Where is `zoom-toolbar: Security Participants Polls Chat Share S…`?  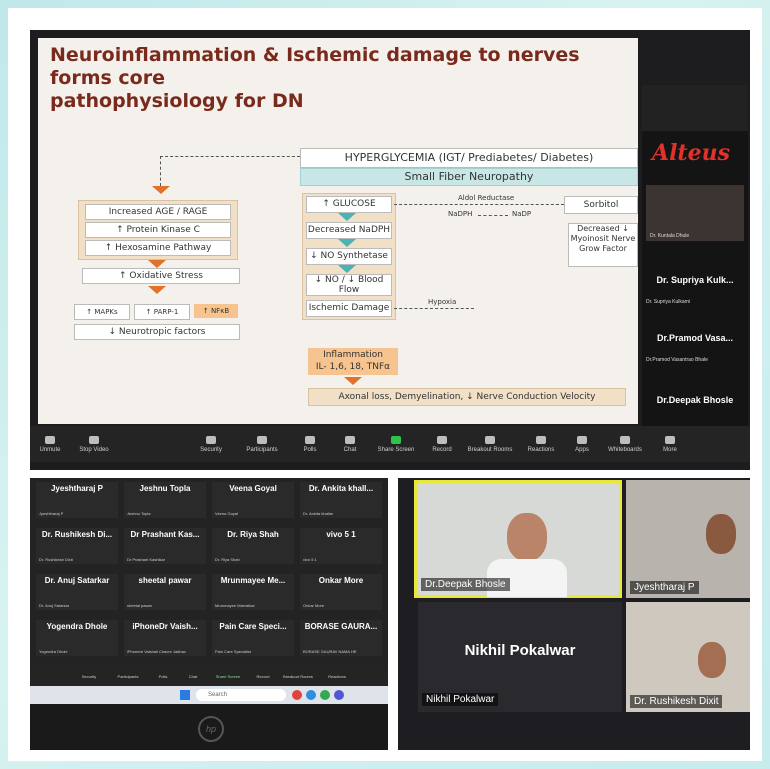 zoom-toolbar: Security Participants Polls Chat Share S… is located at coordinates (209, 676).